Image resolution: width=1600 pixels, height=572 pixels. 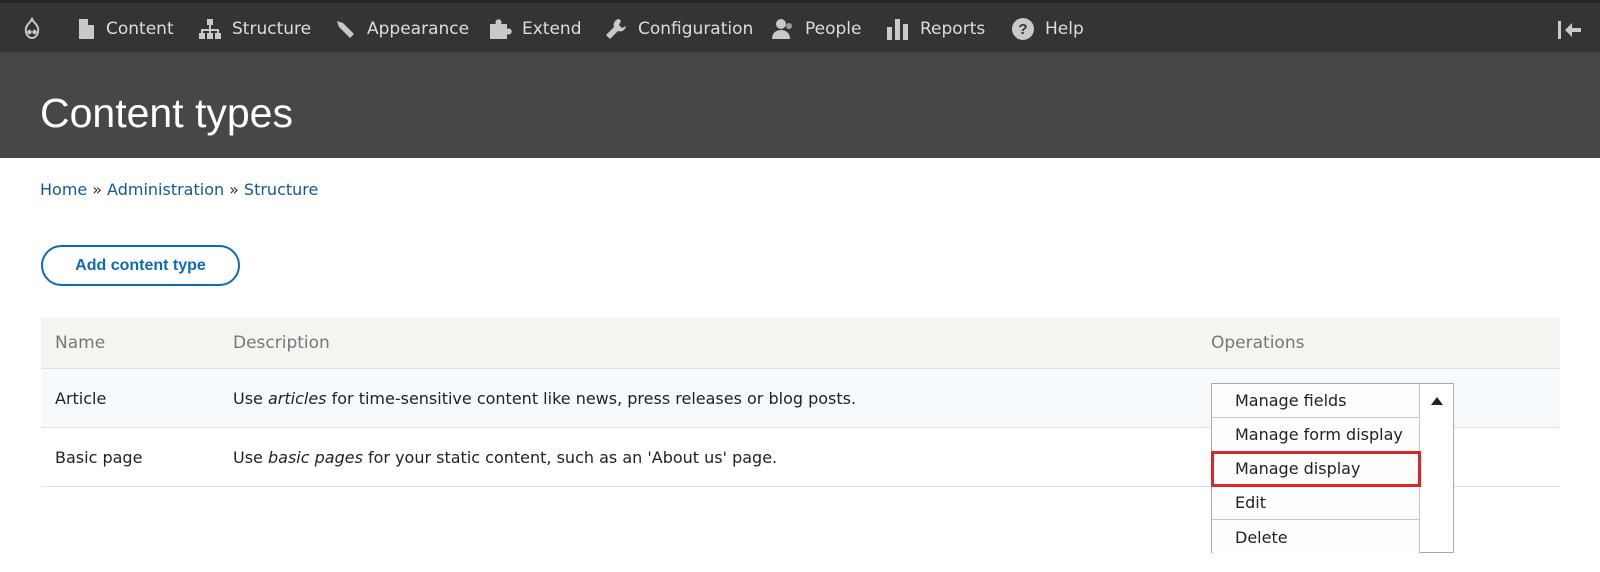 I want to click on toolbar-content: Content, so click(x=125, y=29).